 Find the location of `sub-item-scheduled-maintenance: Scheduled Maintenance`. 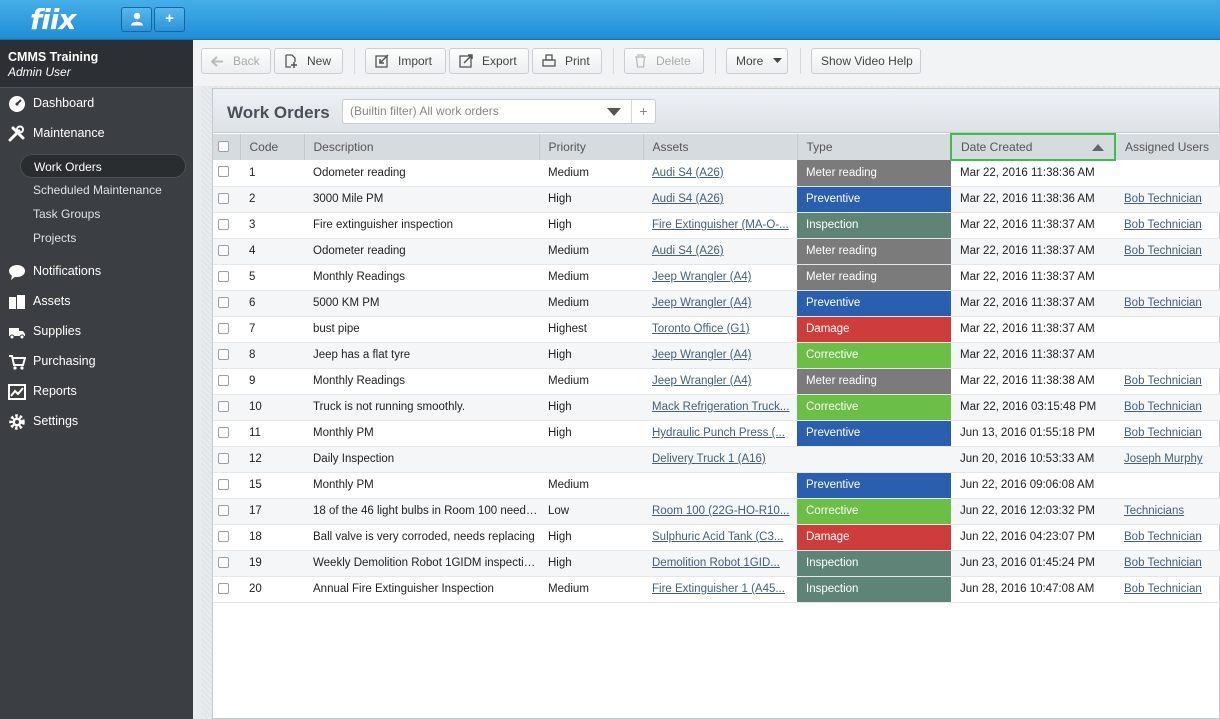

sub-item-scheduled-maintenance: Scheduled Maintenance is located at coordinates (103, 190).